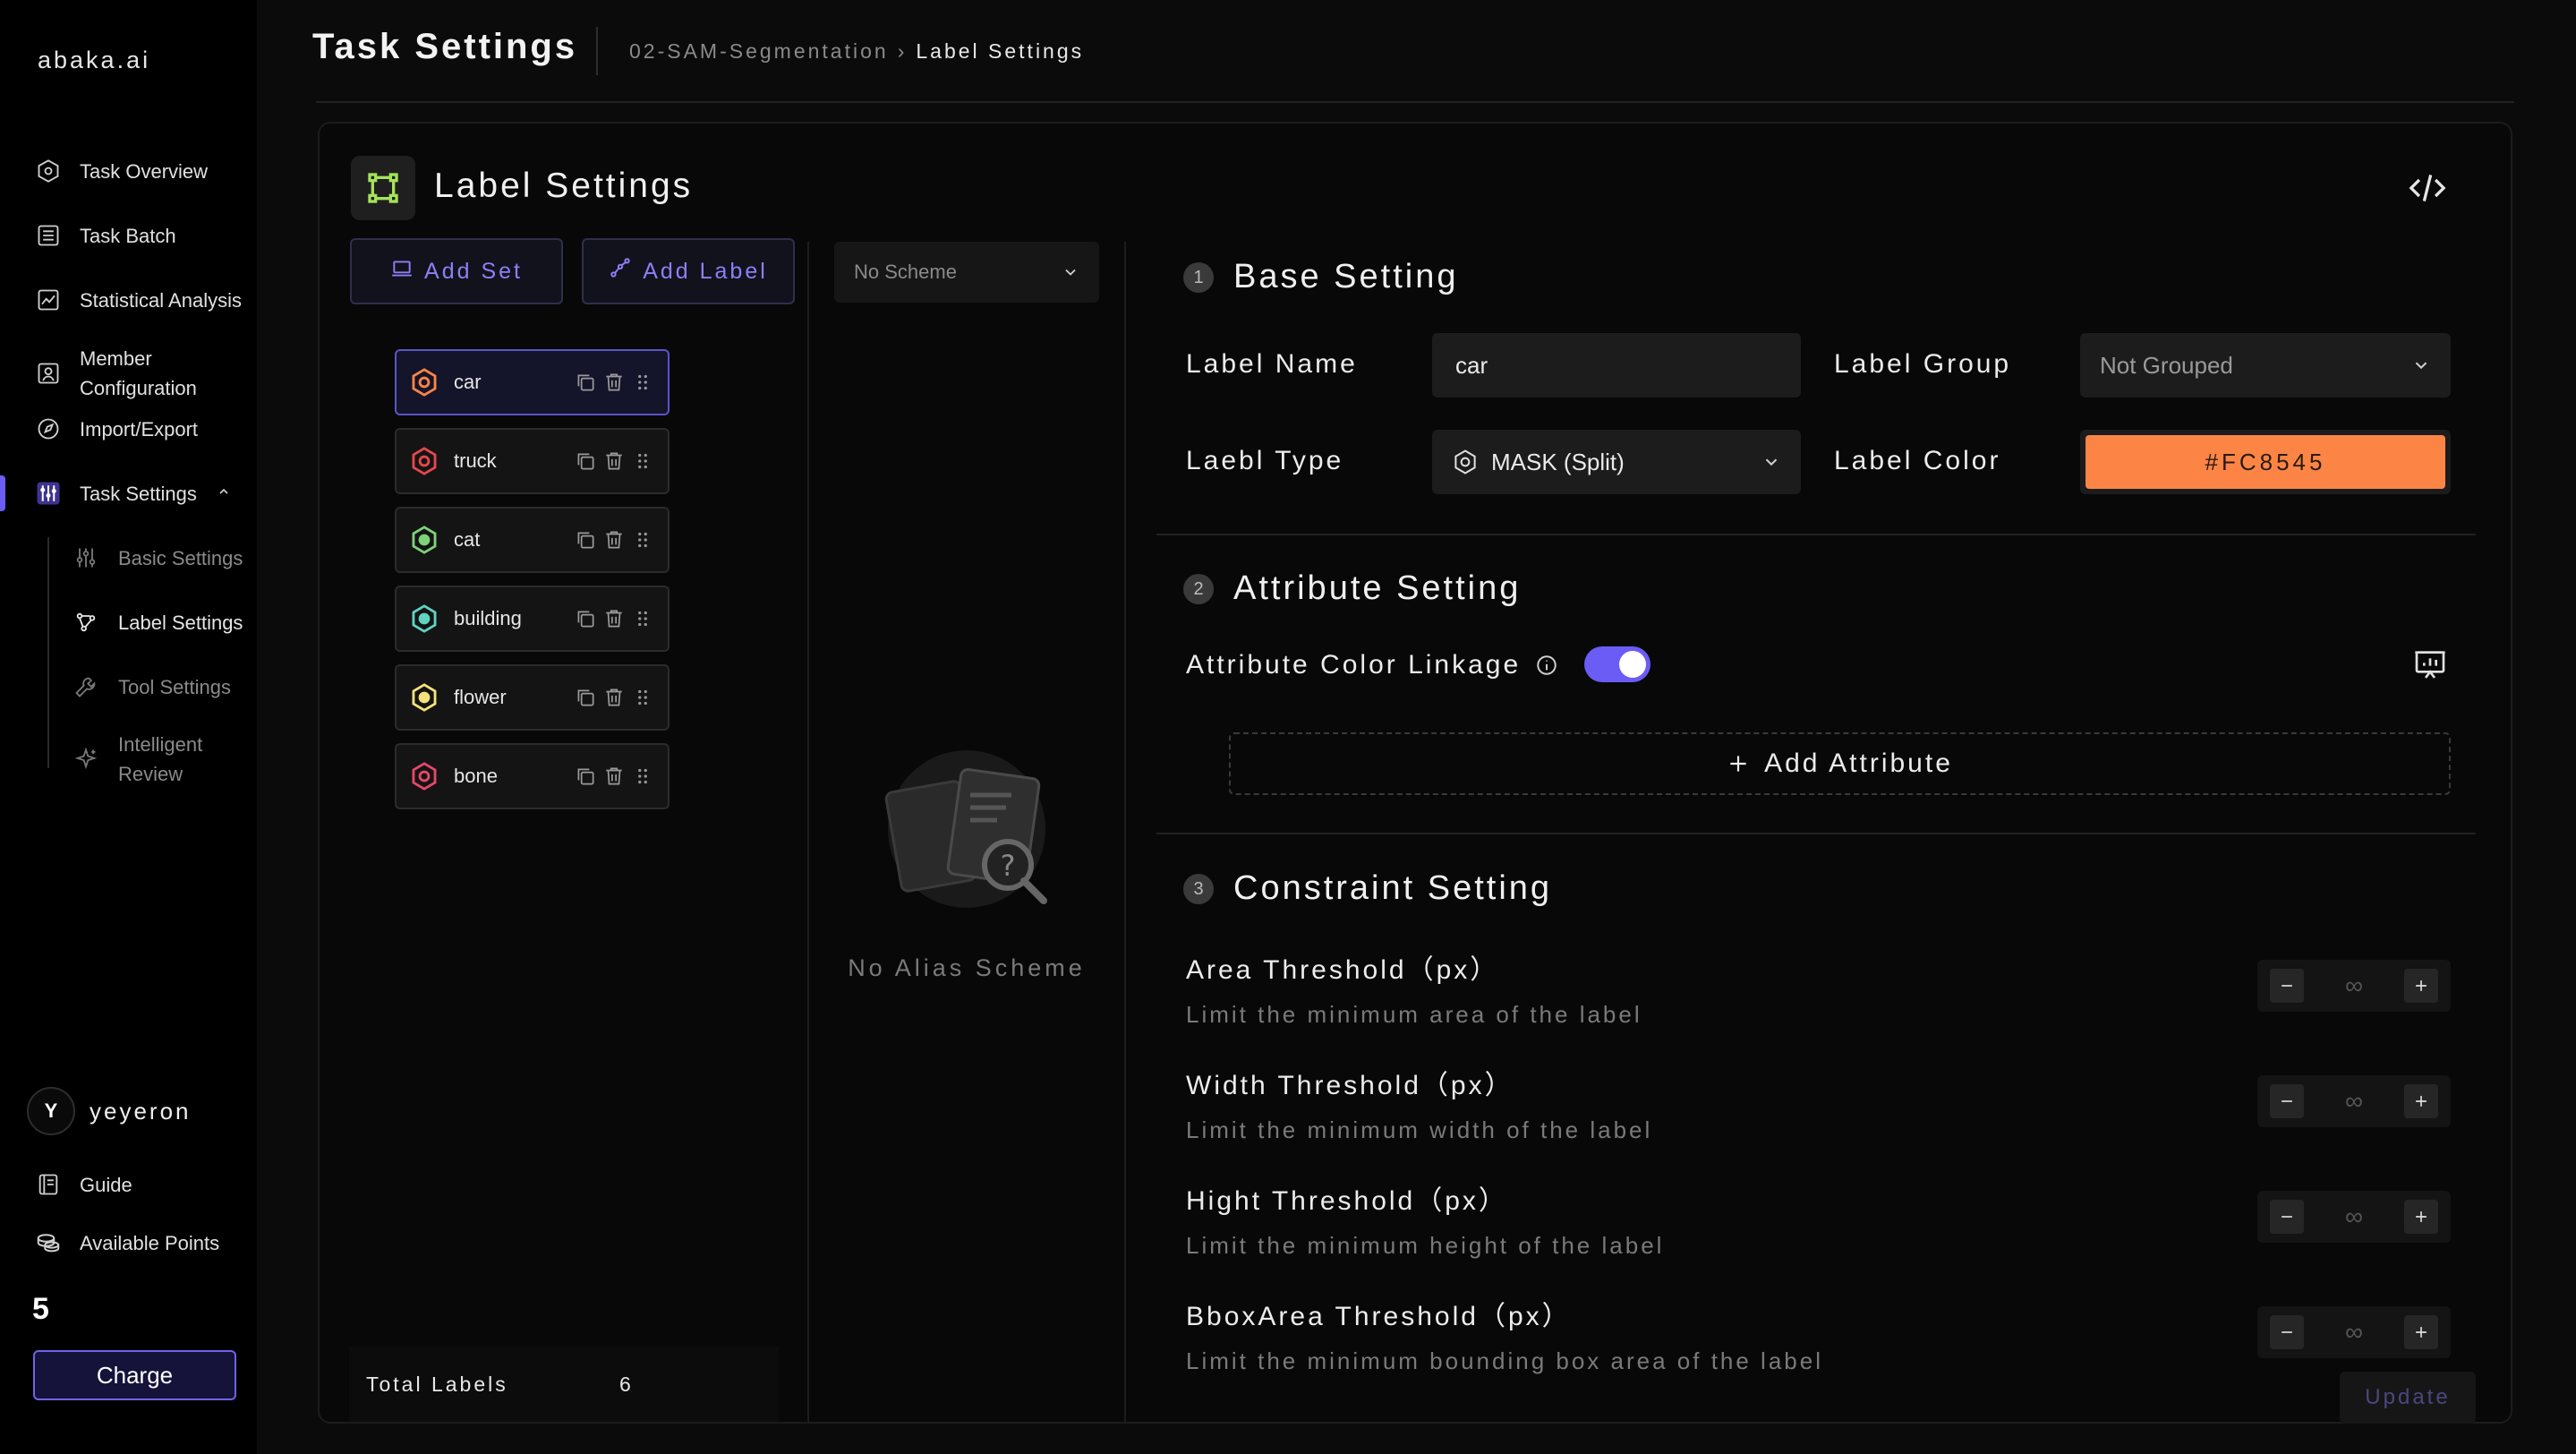 The height and width of the screenshot is (1454, 2576). Describe the element at coordinates (1738, 764) in the screenshot. I see `plus-icon` at that location.